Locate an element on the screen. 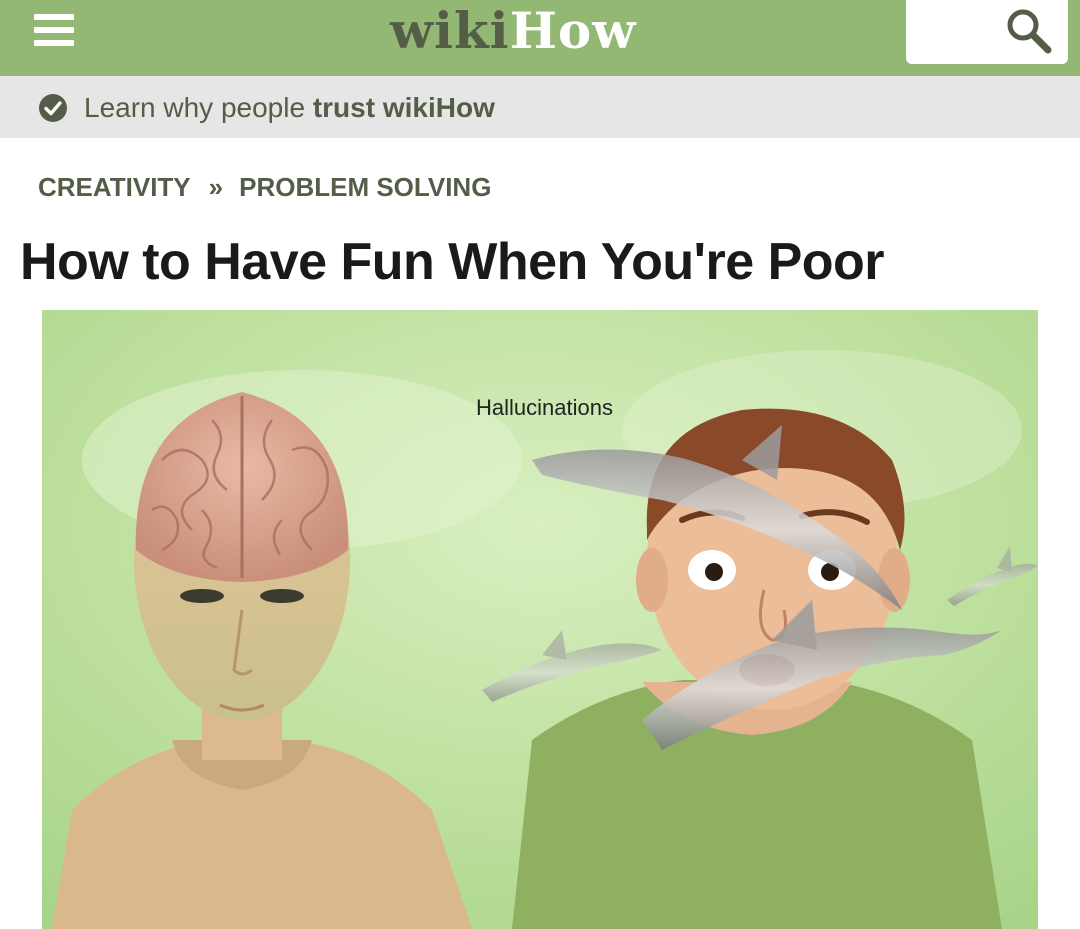 The image size is (1080, 929). breadcrumb-item-problem-solving: PROBLEM SOLVING is located at coordinates (365, 187).